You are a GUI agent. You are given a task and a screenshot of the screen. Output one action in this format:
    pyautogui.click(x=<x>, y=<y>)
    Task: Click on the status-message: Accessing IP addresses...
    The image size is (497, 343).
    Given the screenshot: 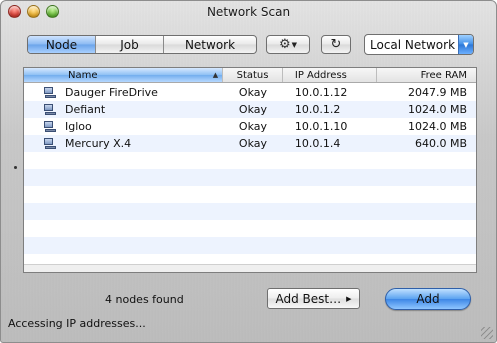 What is the action you would take?
    pyautogui.click(x=77, y=323)
    